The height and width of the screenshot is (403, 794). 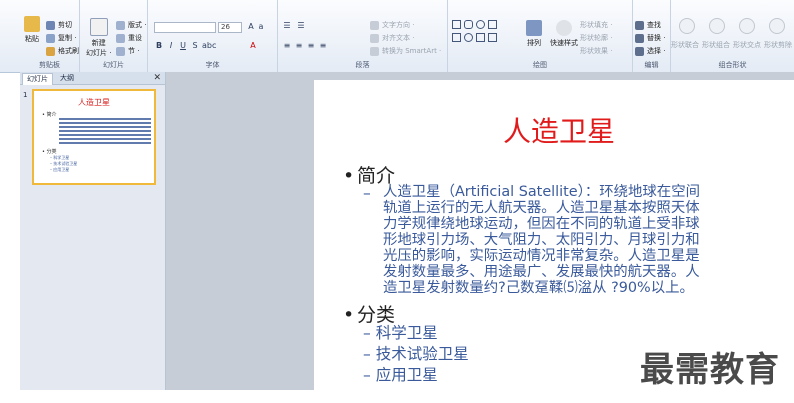 I want to click on strike-icon: abc, so click(x=209, y=46).